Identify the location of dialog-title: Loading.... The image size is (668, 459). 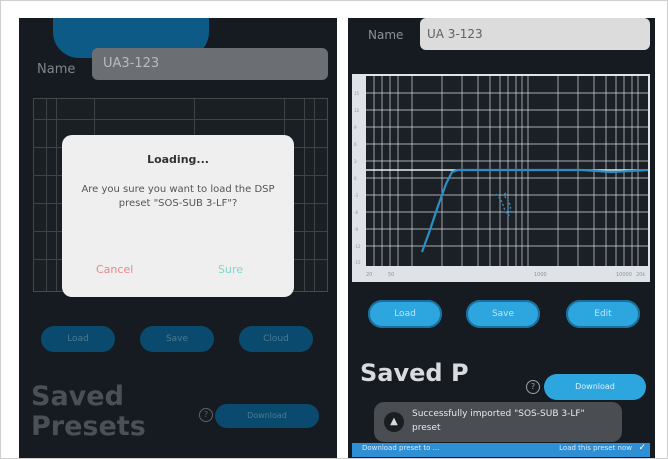
(178, 159).